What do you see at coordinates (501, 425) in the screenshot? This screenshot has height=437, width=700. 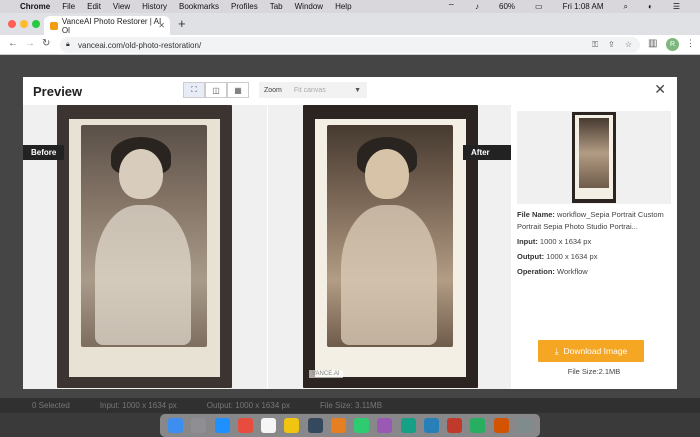 I see `preview-app-icon` at bounding box center [501, 425].